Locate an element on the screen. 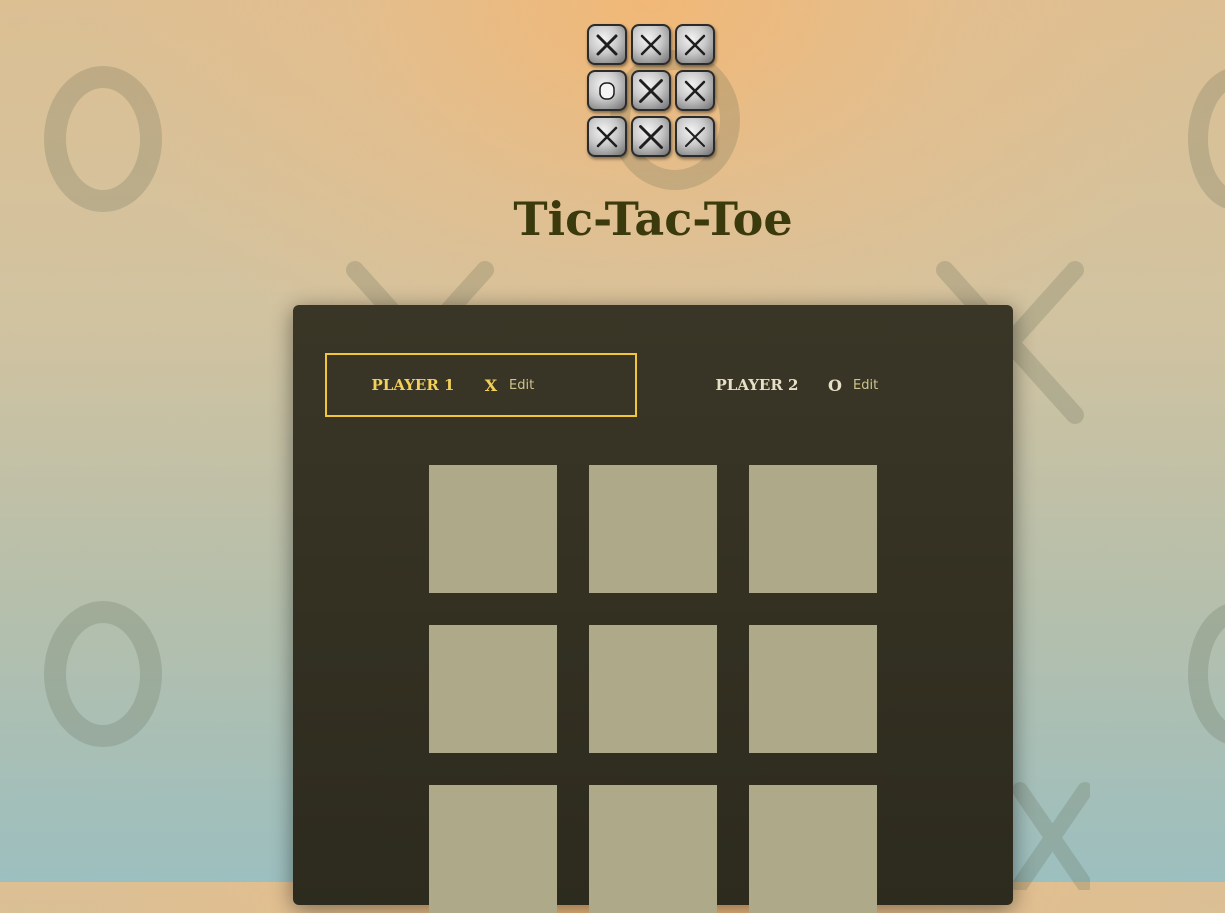  logo-tile-o is located at coordinates (607, 90).